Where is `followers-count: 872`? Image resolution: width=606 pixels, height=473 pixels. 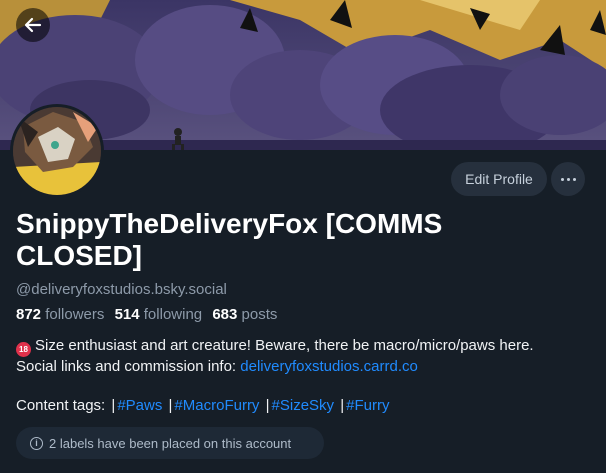 followers-count: 872 is located at coordinates (29, 314).